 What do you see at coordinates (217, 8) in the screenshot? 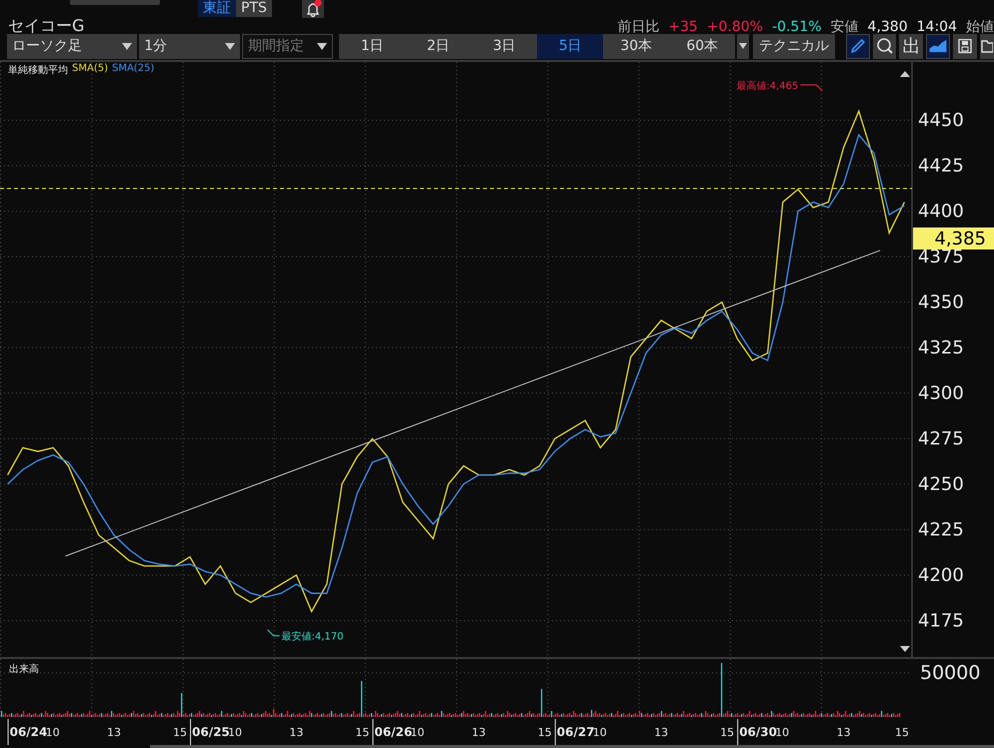
I see `exchange-tab: 東証` at bounding box center [217, 8].